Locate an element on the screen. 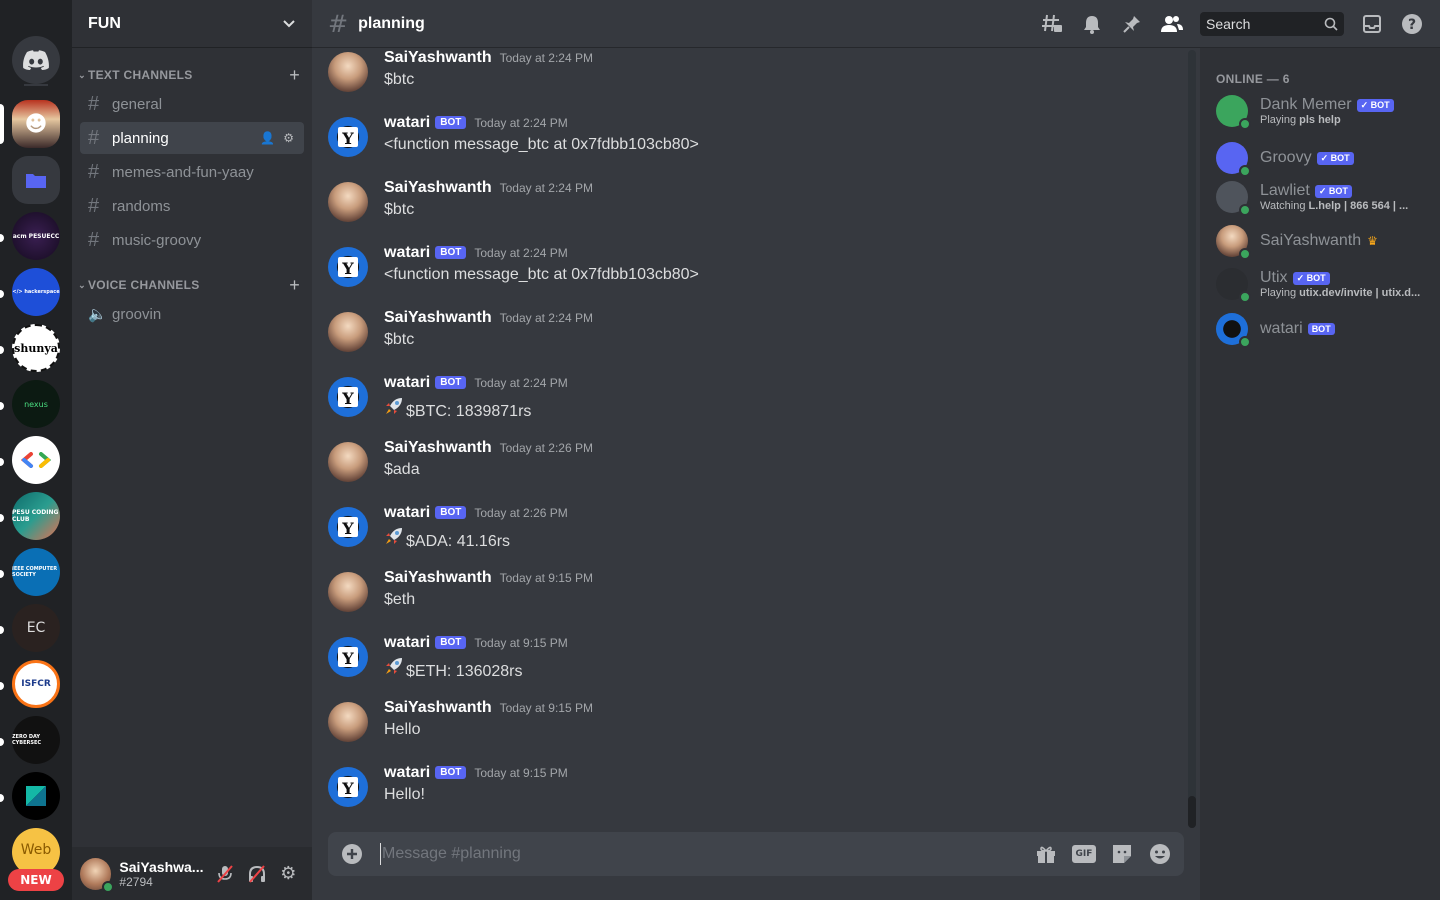 This screenshot has height=900, width=1440. gift-button is located at coordinates (1046, 854).